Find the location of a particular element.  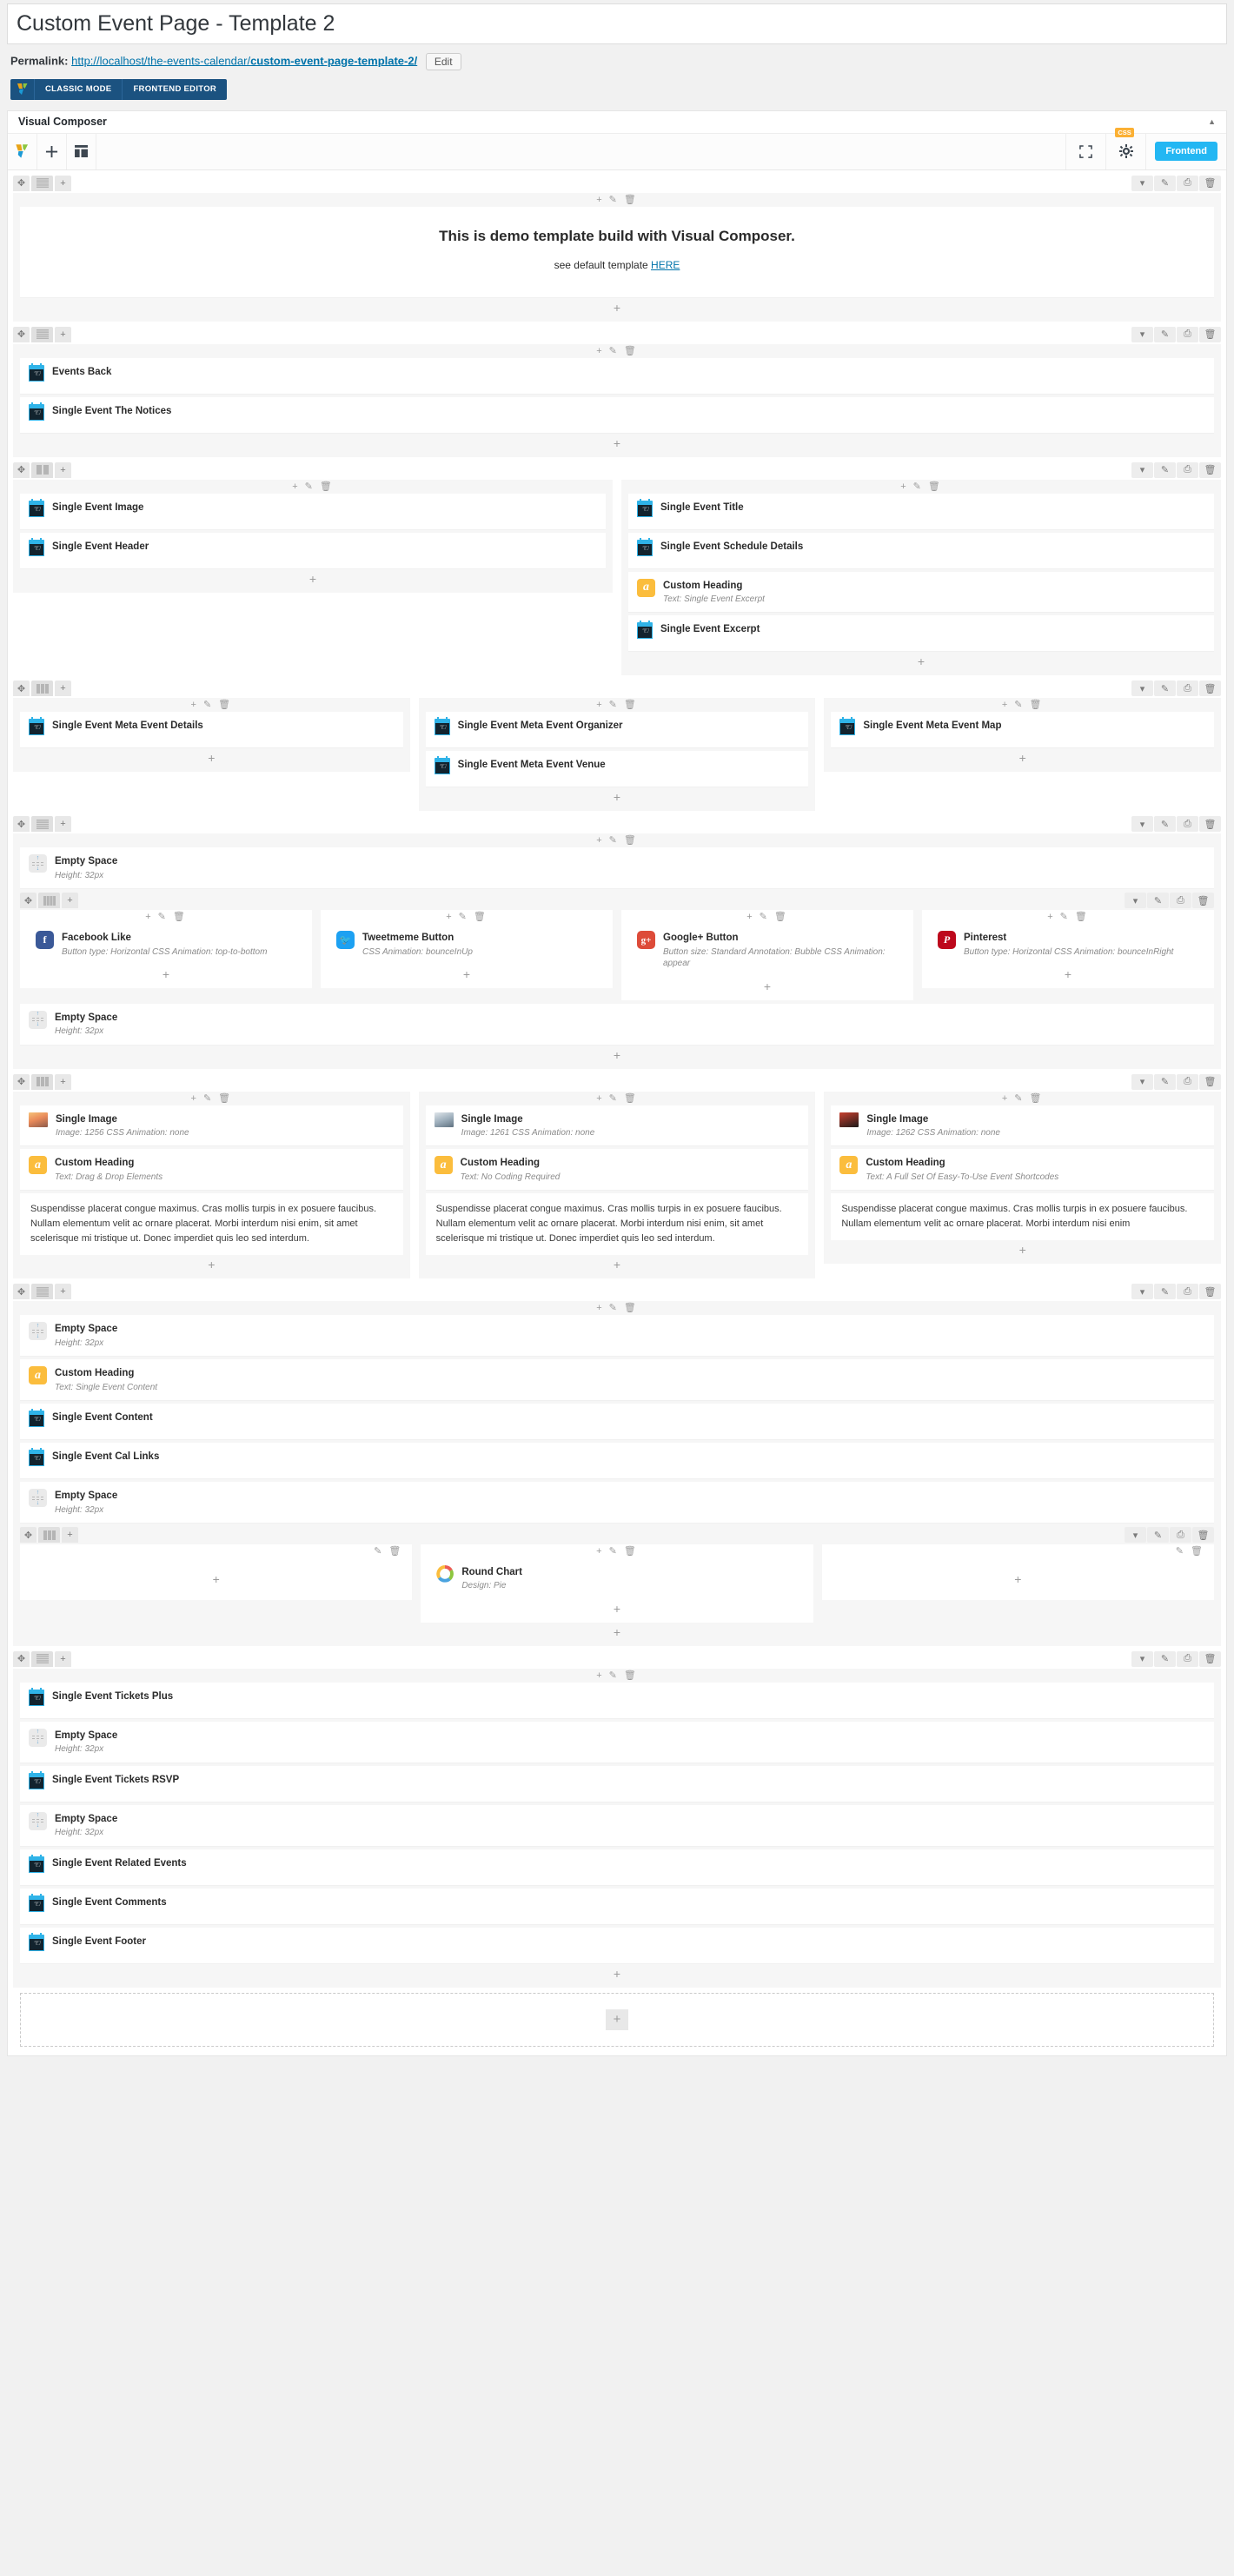

frontend-button: Frontend is located at coordinates (1186, 151).